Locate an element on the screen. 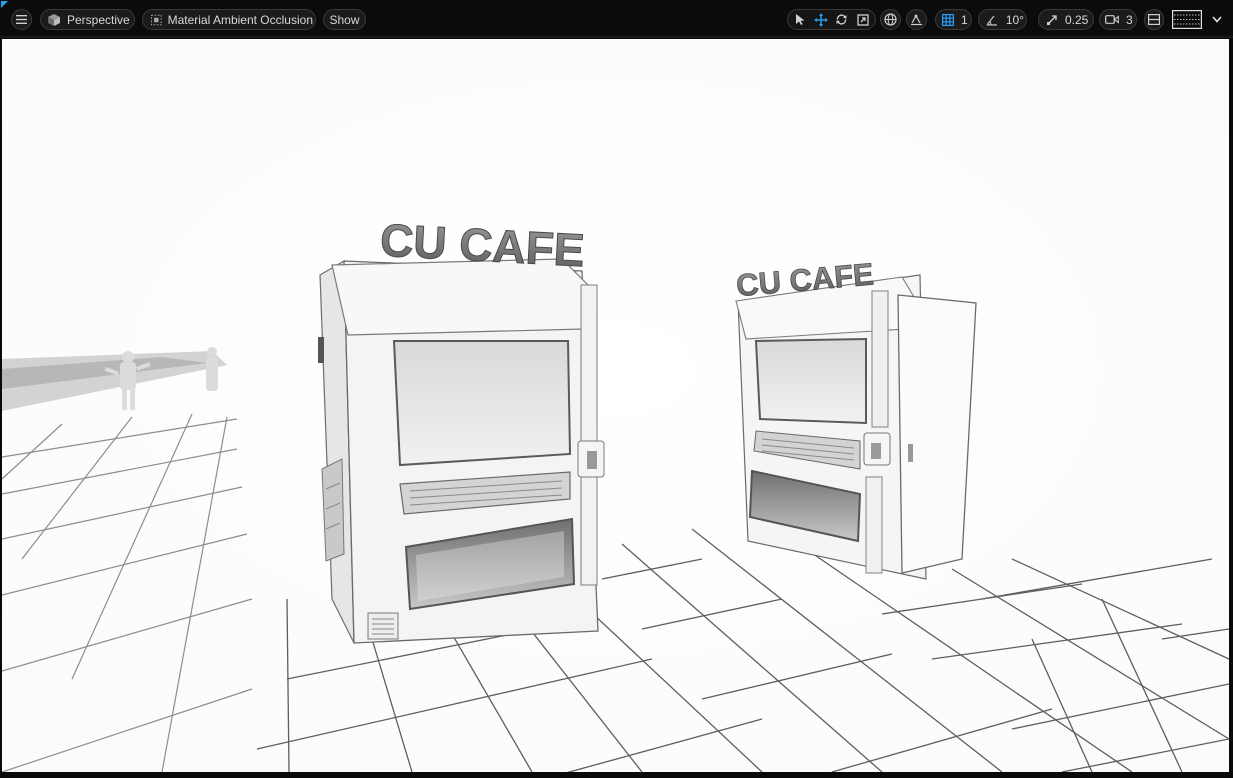  viewport-options-dropdown is located at coordinates (1216, 19).